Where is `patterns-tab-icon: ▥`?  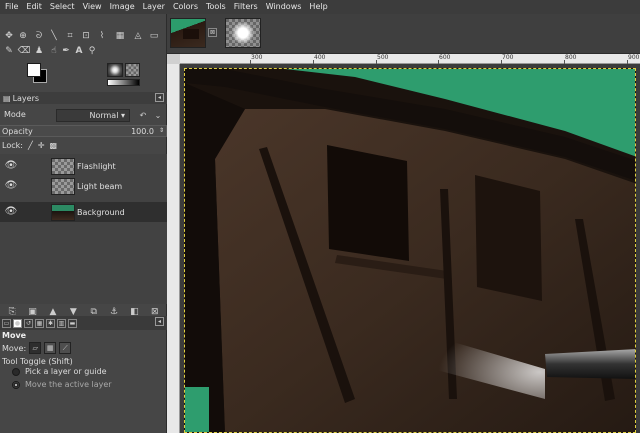
patterns-tab-icon: ▥ is located at coordinates (61, 323).